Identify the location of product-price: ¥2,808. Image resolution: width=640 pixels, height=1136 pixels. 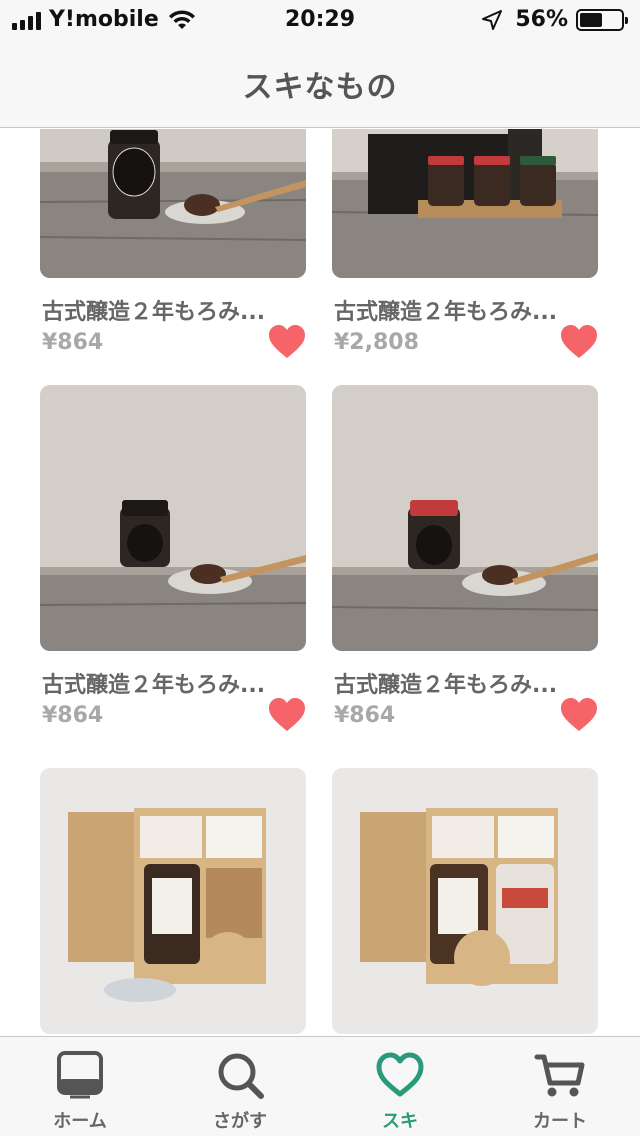
(376, 342).